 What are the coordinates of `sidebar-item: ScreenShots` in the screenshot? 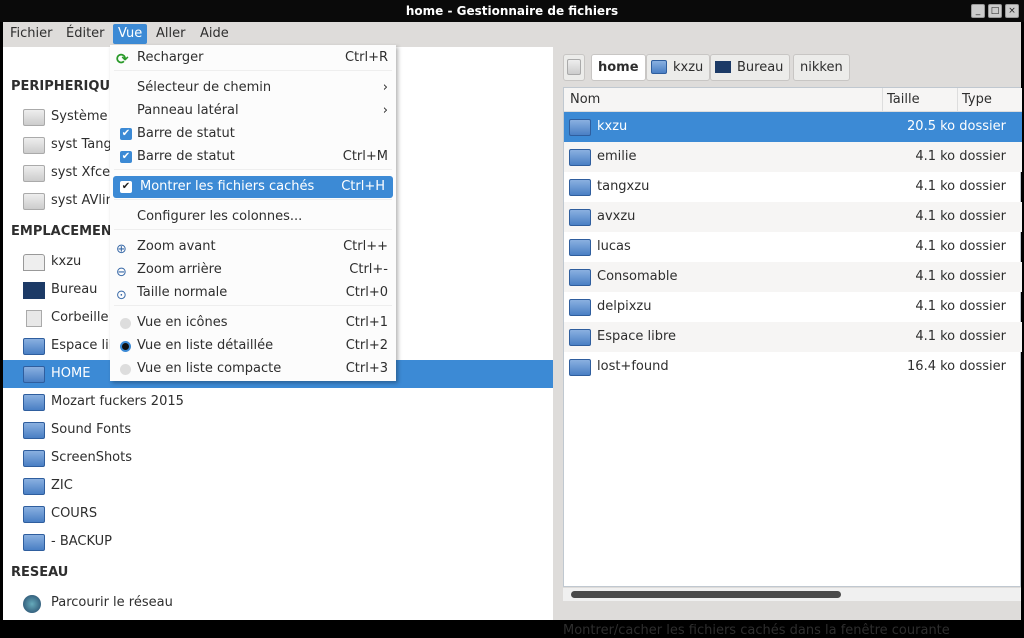 It's located at (278, 458).